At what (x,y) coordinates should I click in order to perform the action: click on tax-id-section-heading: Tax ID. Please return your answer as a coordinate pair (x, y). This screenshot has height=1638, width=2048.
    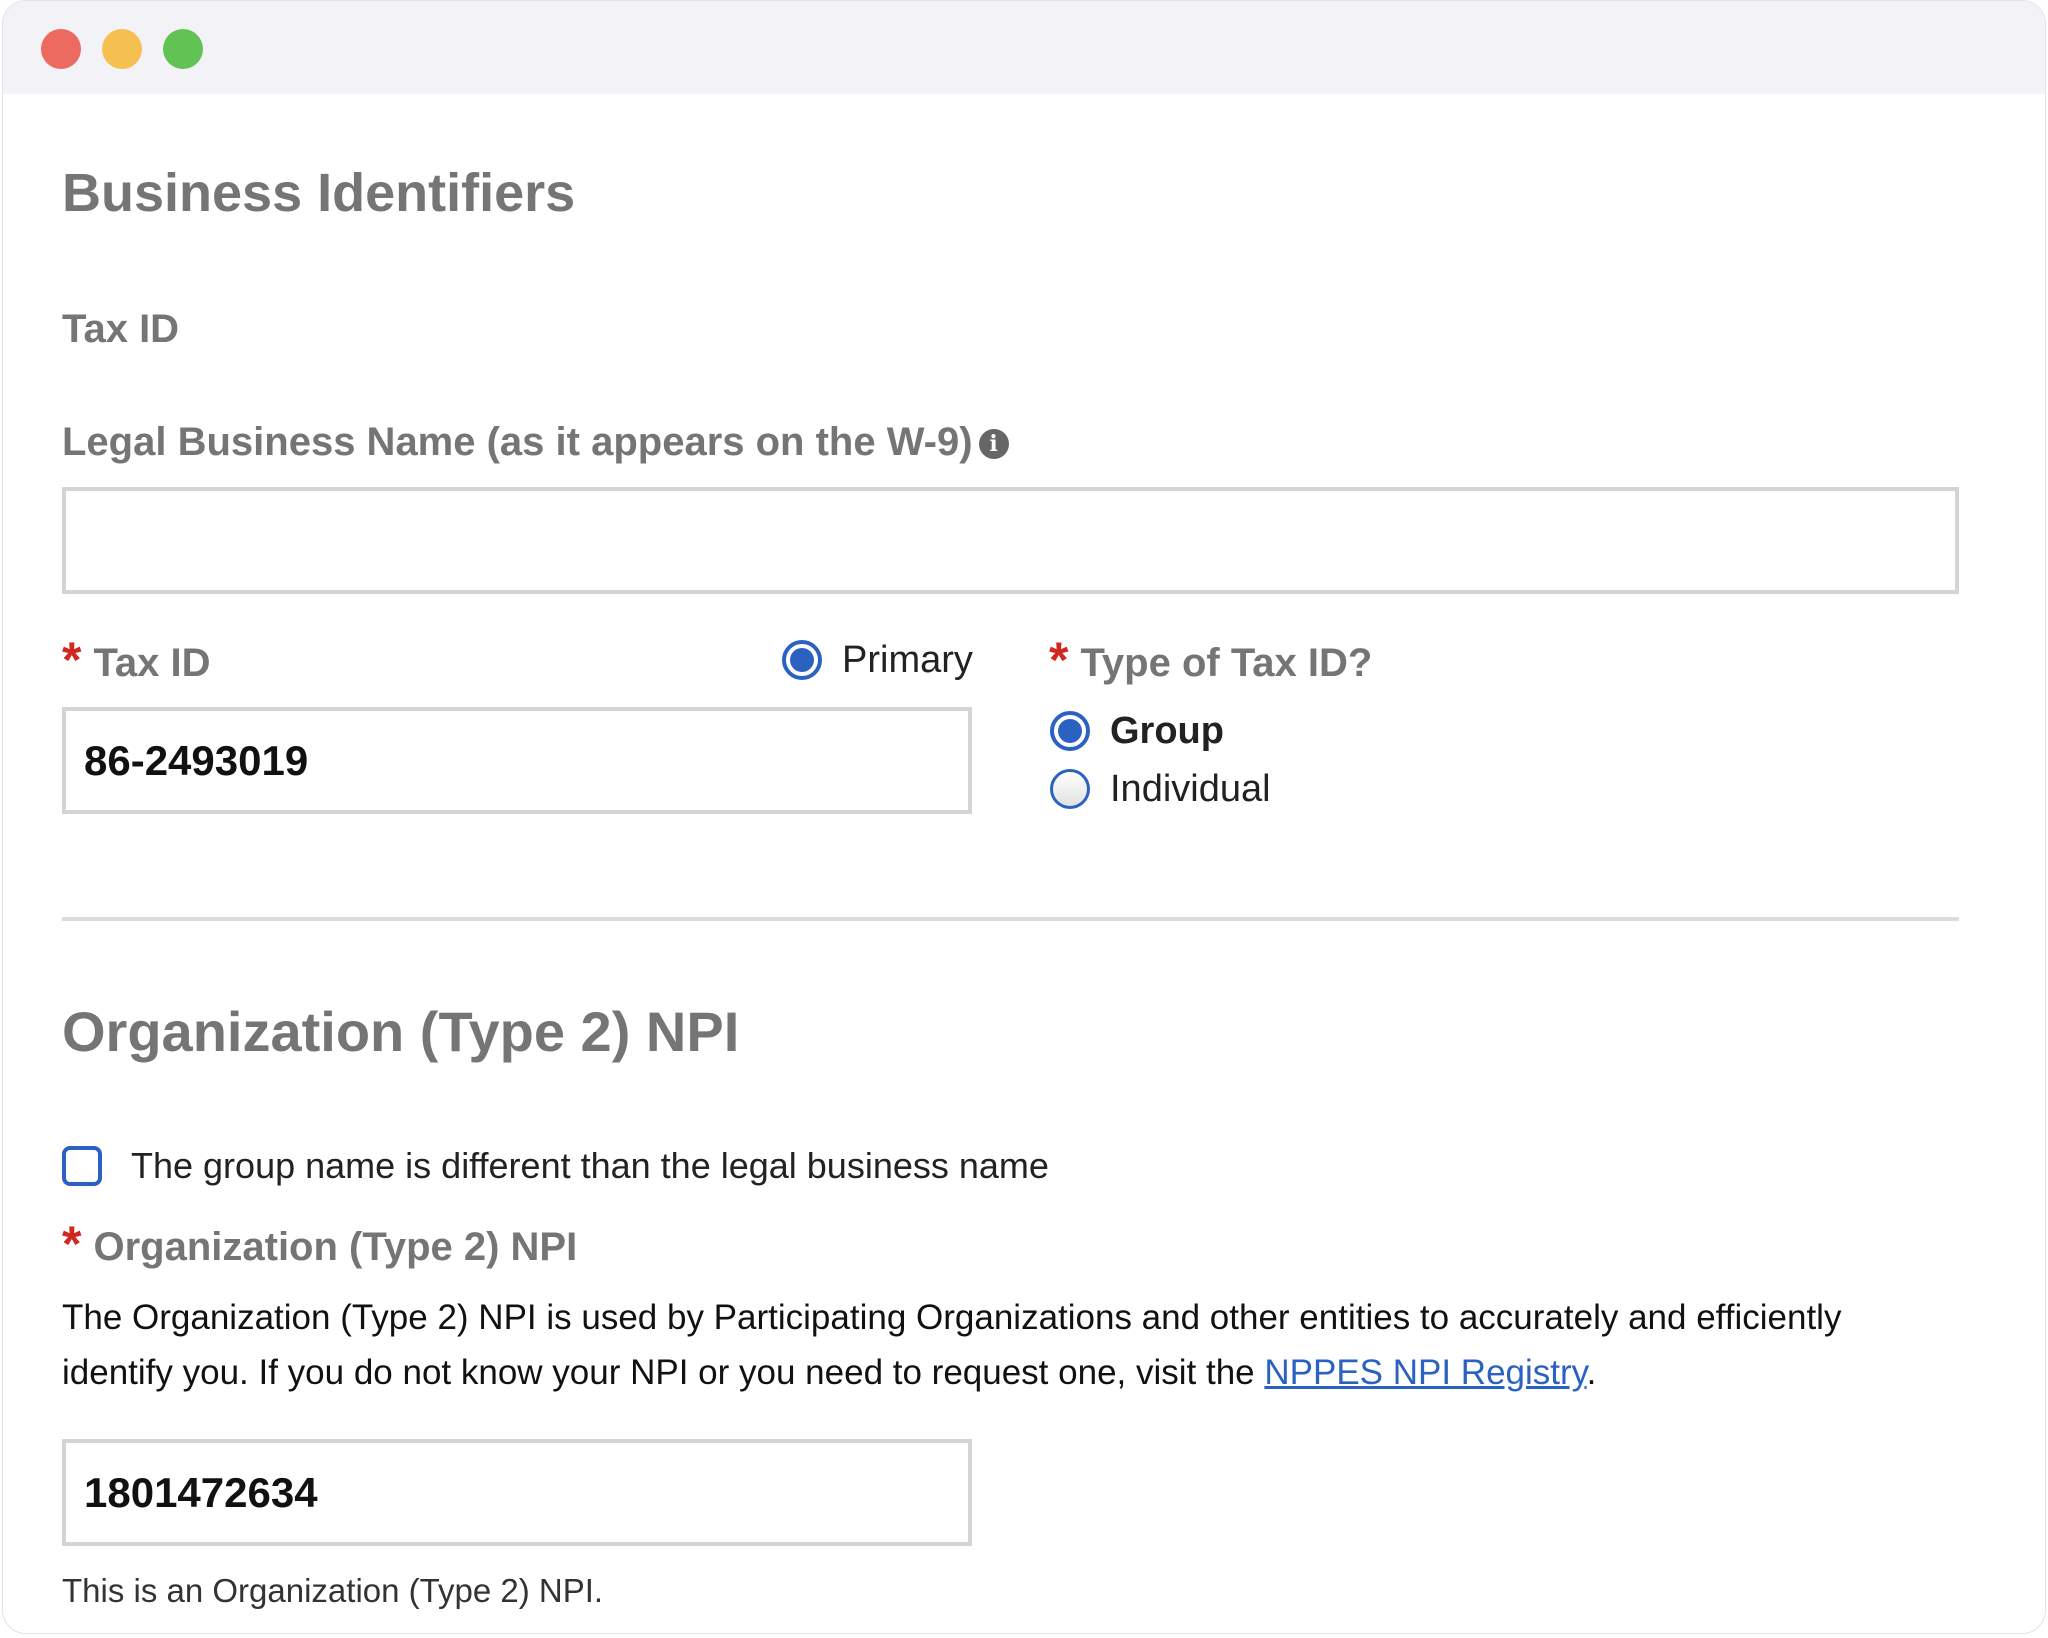
    Looking at the image, I should click on (121, 329).